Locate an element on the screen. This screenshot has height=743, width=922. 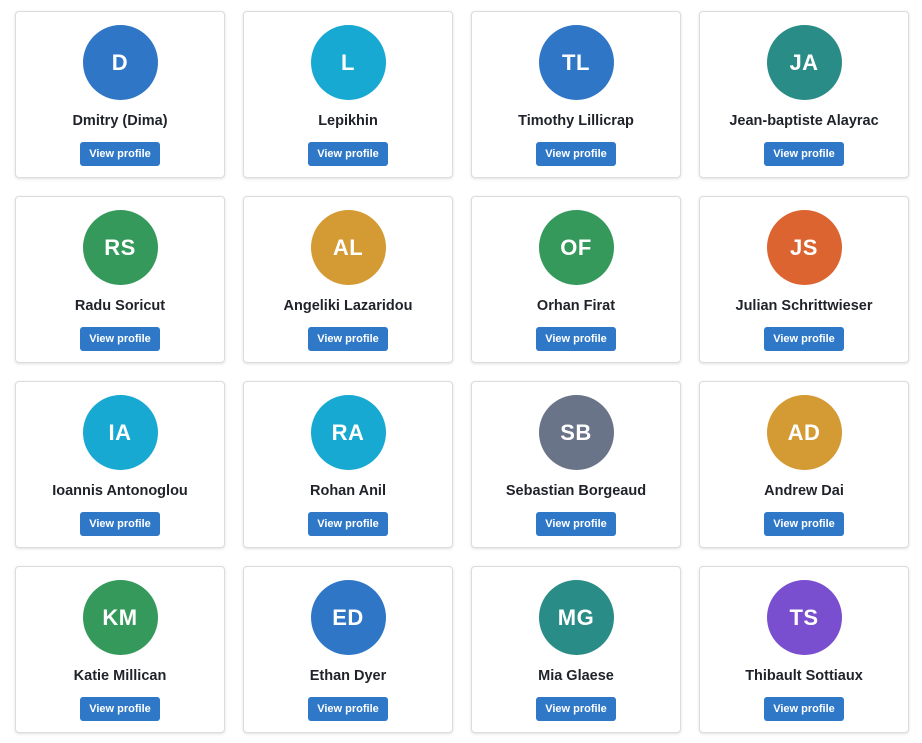
profile-name: Mia Glaese is located at coordinates (576, 676).